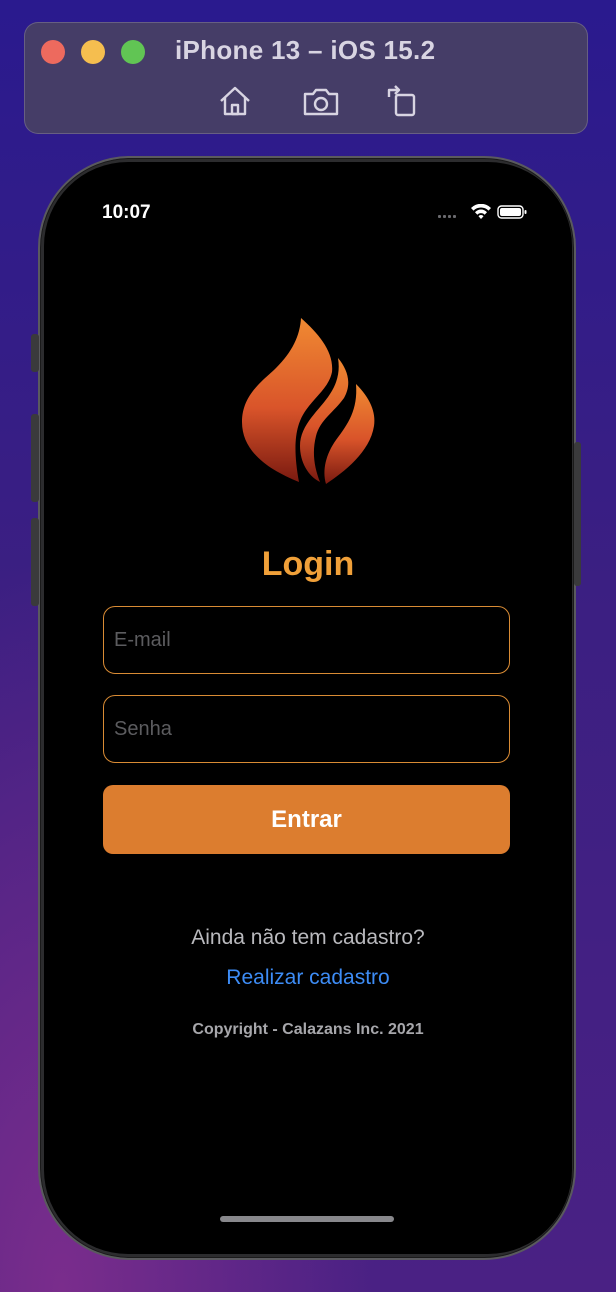  Describe the element at coordinates (93, 52) in the screenshot. I see `minimize-window-button` at that location.